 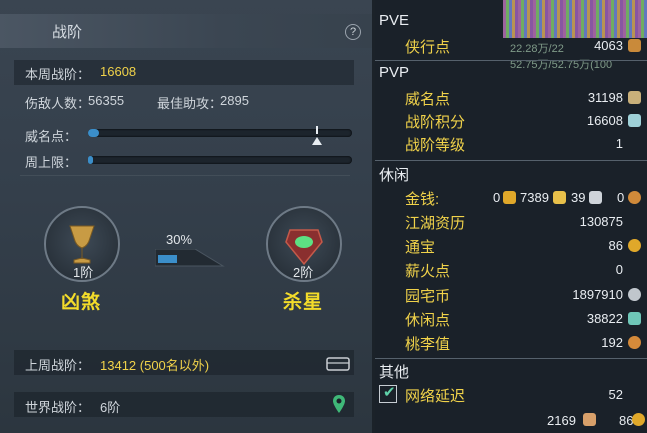 What do you see at coordinates (51, 136) in the screenshot?
I see `prestige-label: 威名点：` at bounding box center [51, 136].